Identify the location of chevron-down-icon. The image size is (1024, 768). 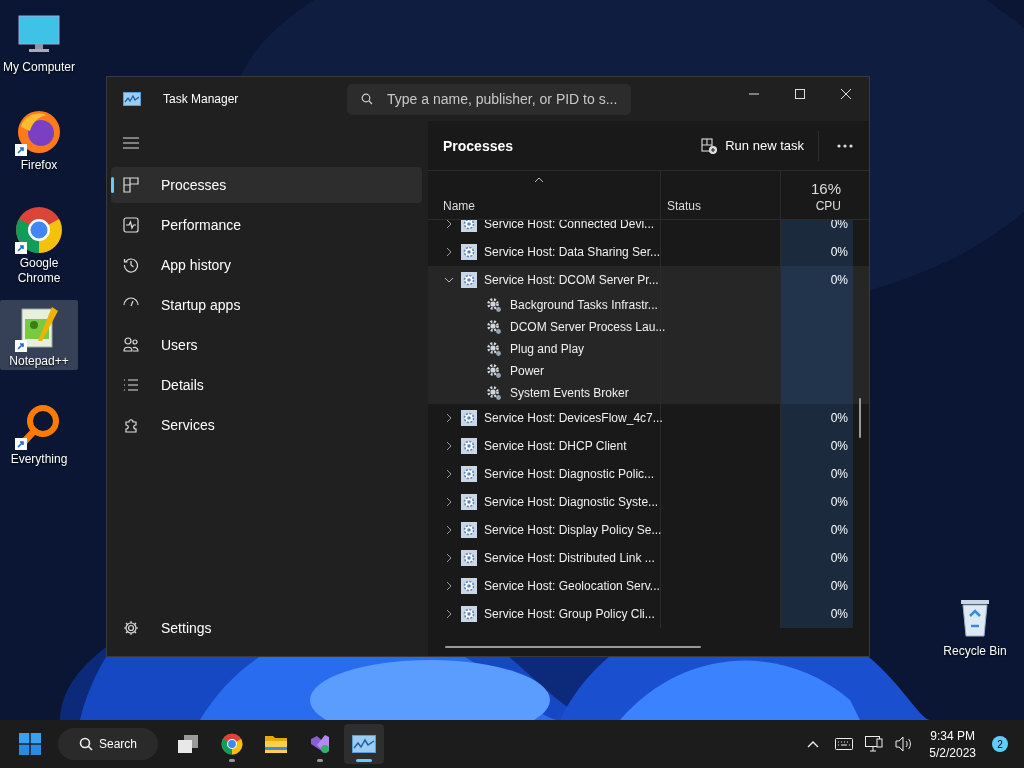
(449, 280).